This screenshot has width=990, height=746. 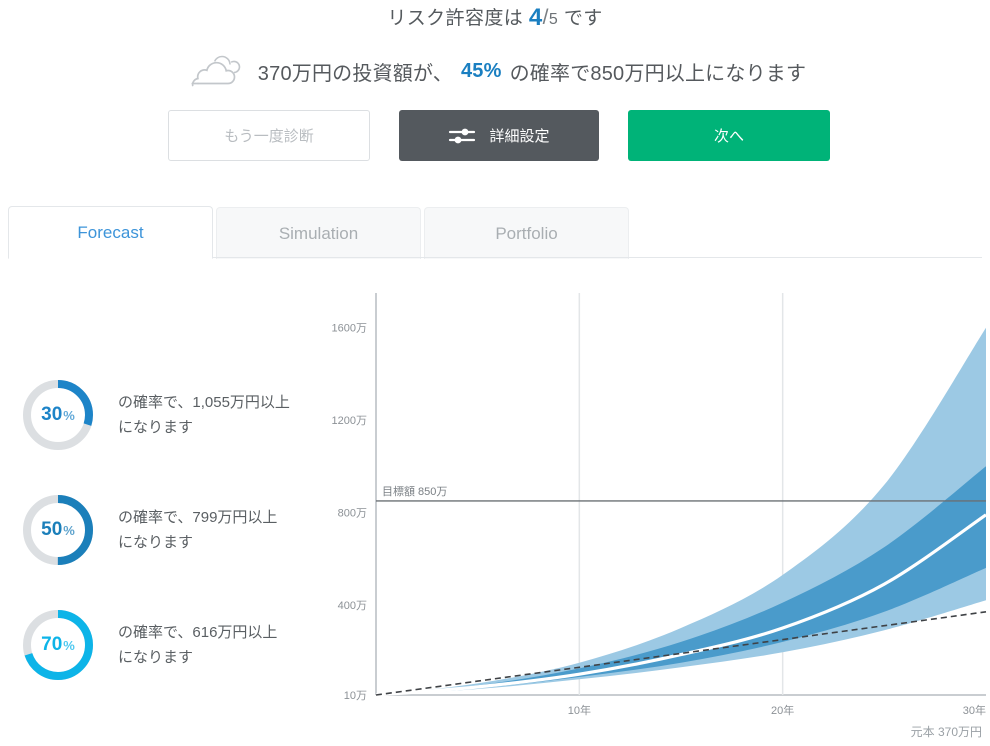 I want to click on forecast-summary: 370万円の投資額が、 45% の確率で850万円以上になります, so click(x=495, y=71).